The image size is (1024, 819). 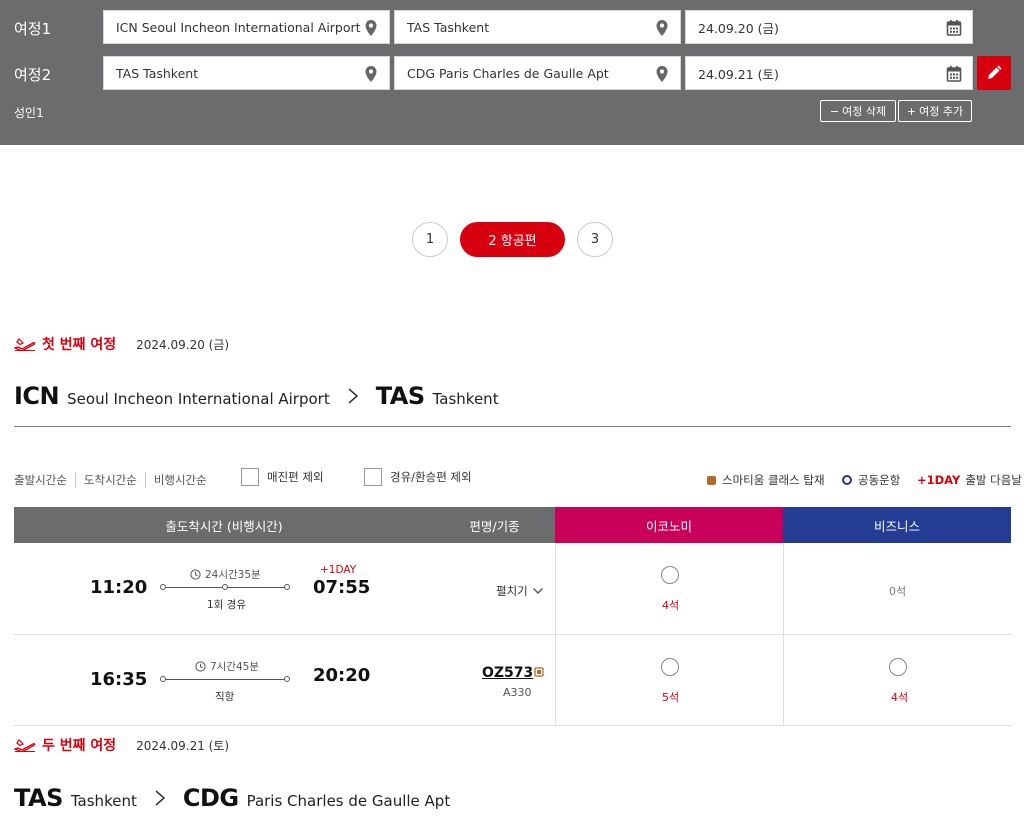 What do you see at coordinates (537, 27) in the screenshot?
I see `destination-field: TAS Tashkent` at bounding box center [537, 27].